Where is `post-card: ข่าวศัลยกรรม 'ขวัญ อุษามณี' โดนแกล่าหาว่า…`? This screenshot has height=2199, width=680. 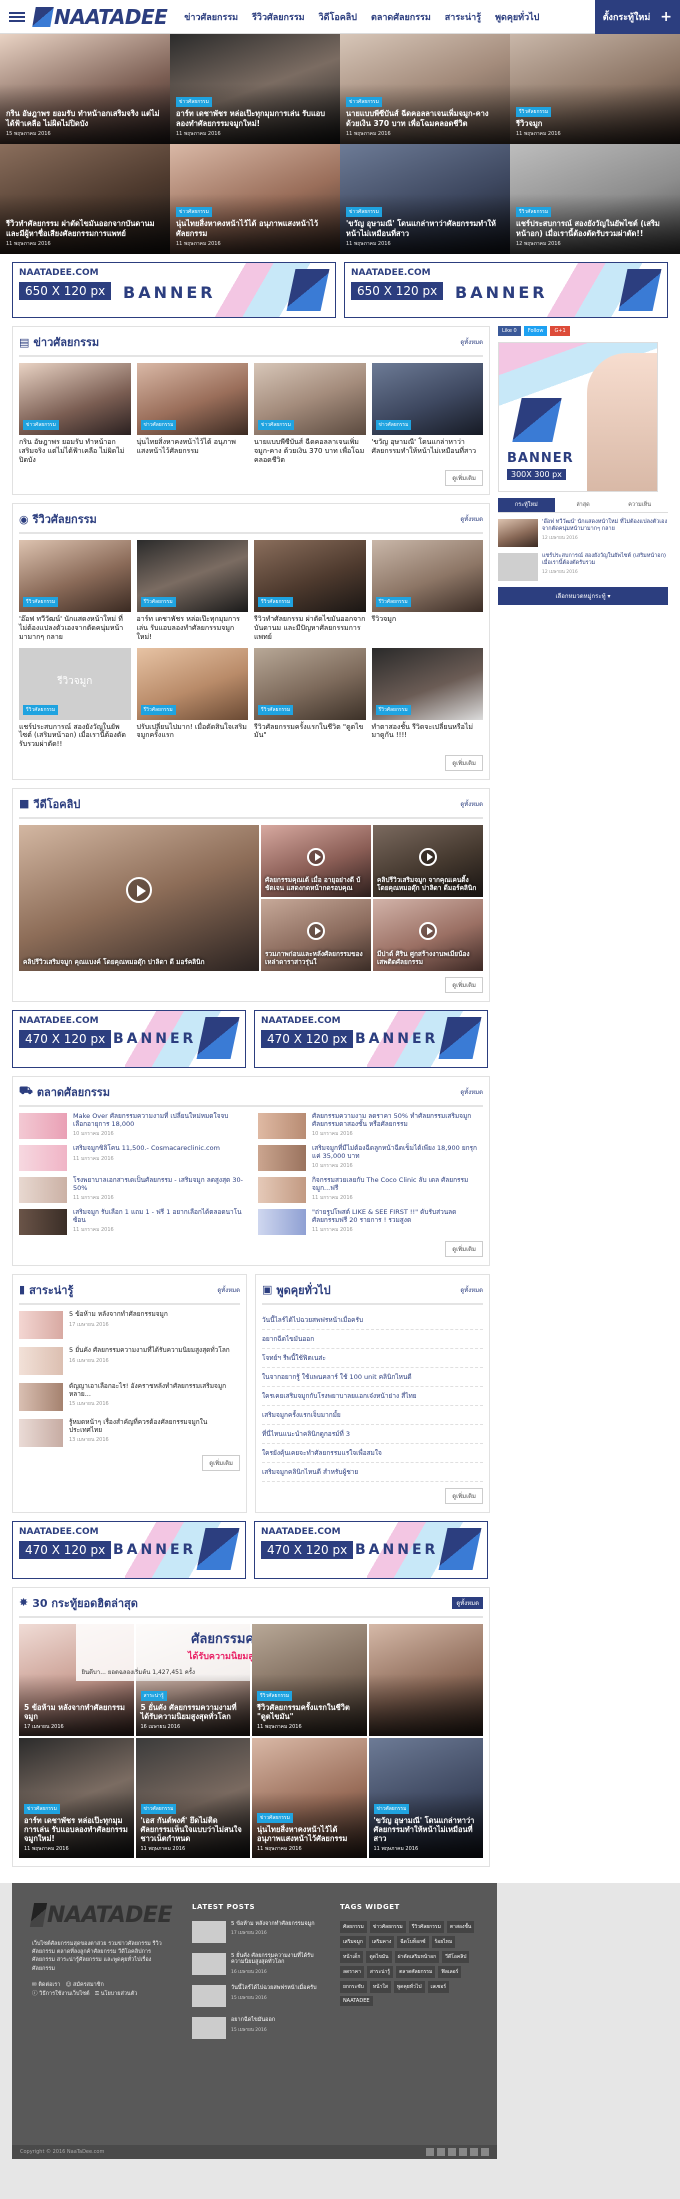 post-card: ข่าวศัลยกรรม 'ขวัญ อุษามณี' โดนแกล่าหาว่า… is located at coordinates (427, 413).